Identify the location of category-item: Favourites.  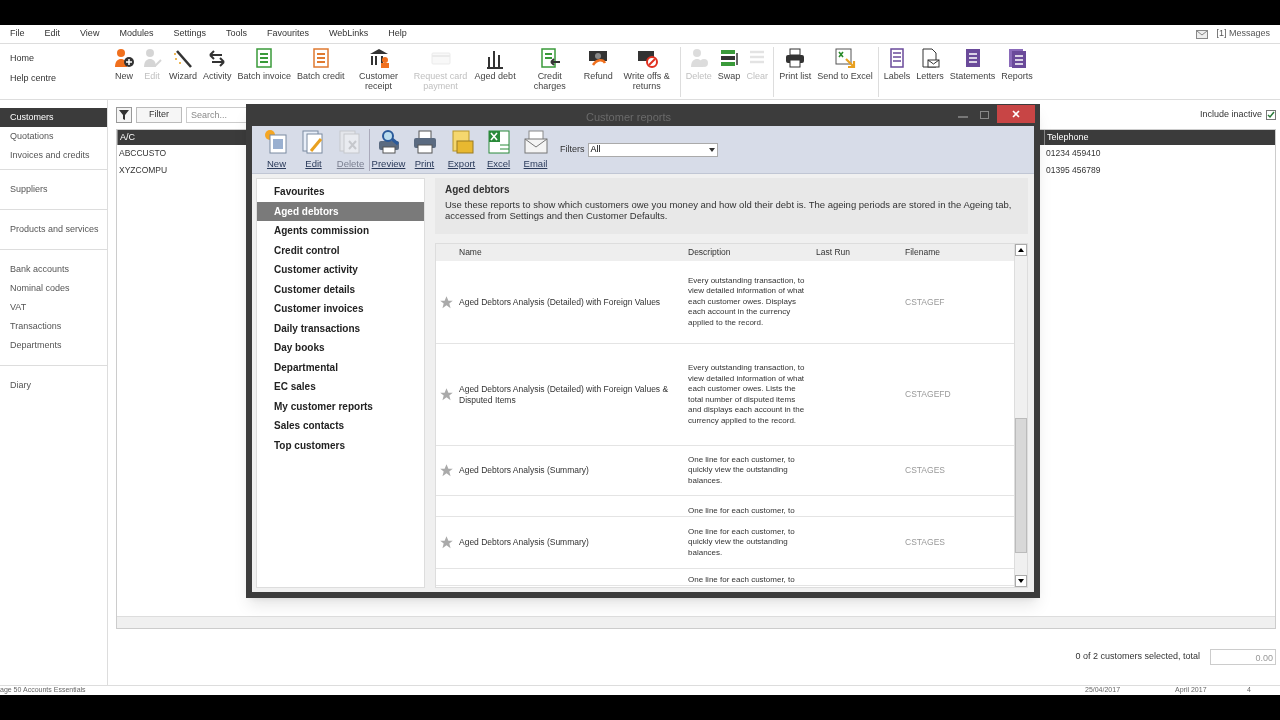
(340, 192).